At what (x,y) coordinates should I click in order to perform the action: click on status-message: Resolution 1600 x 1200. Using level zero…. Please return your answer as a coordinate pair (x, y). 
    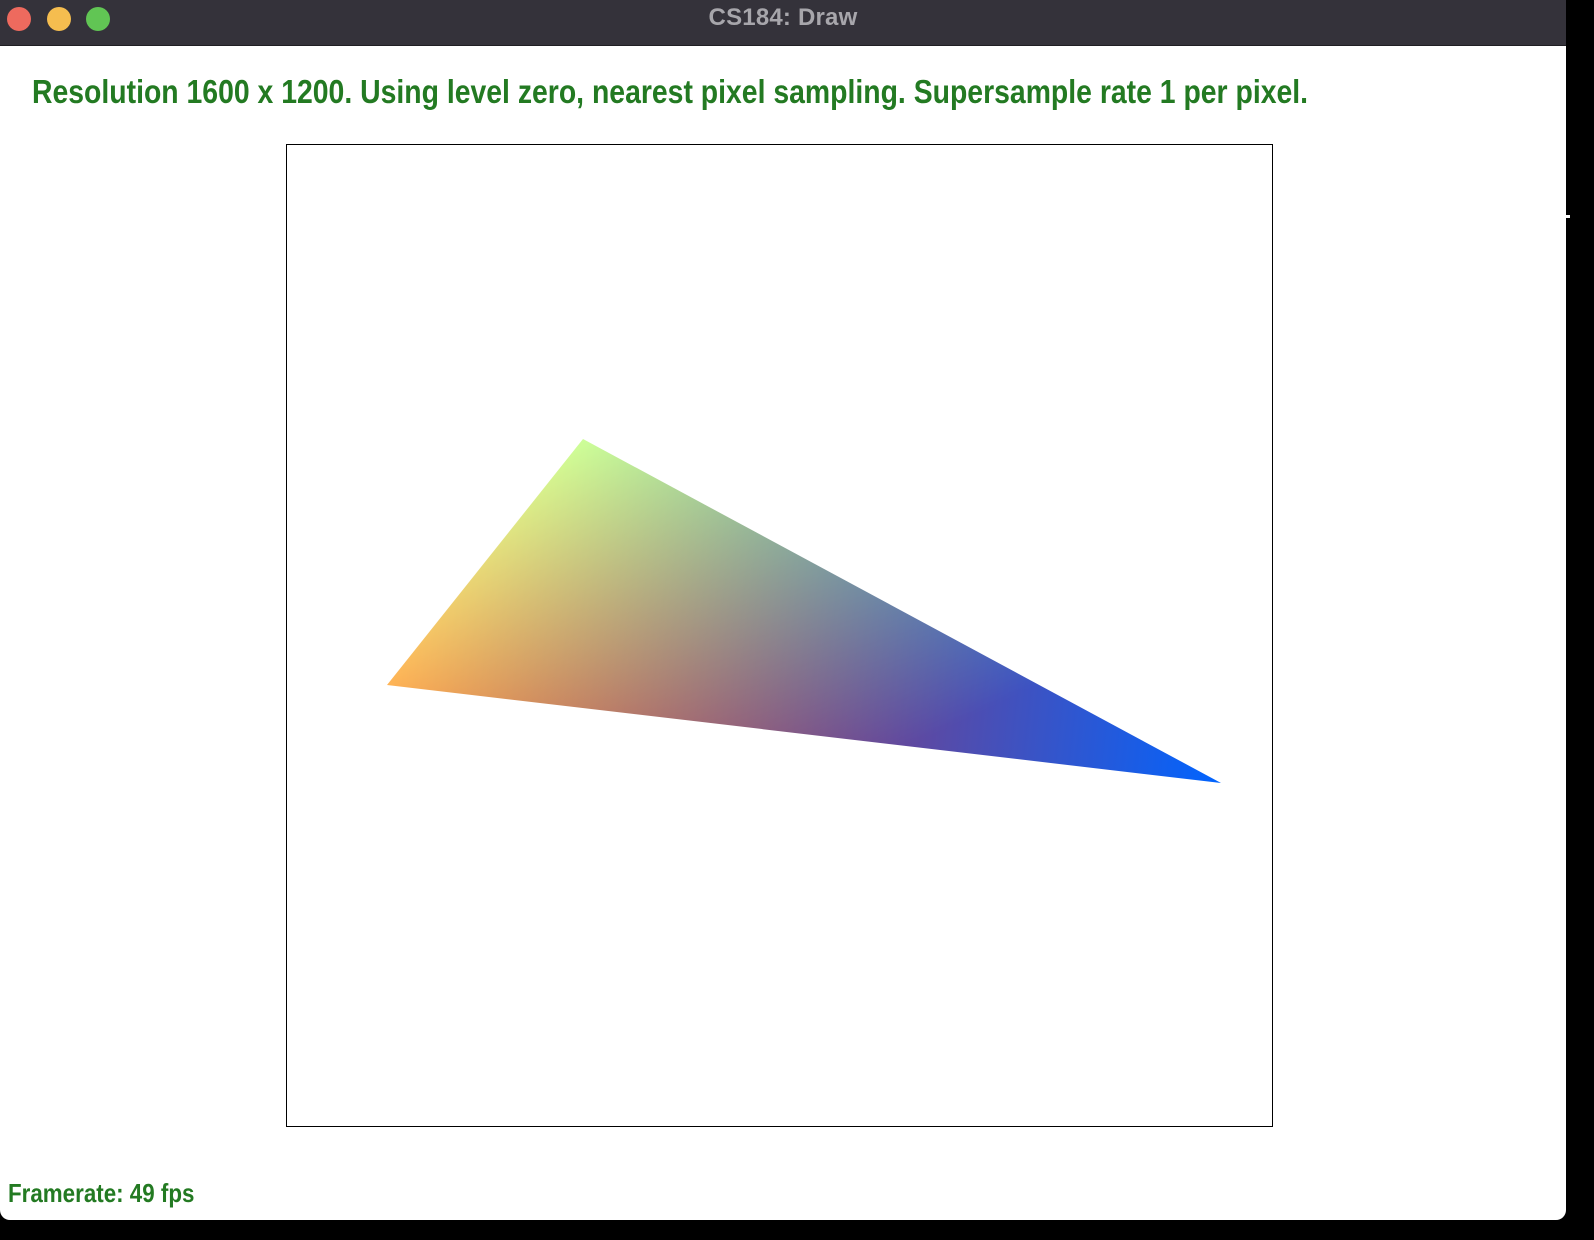
    Looking at the image, I should click on (670, 91).